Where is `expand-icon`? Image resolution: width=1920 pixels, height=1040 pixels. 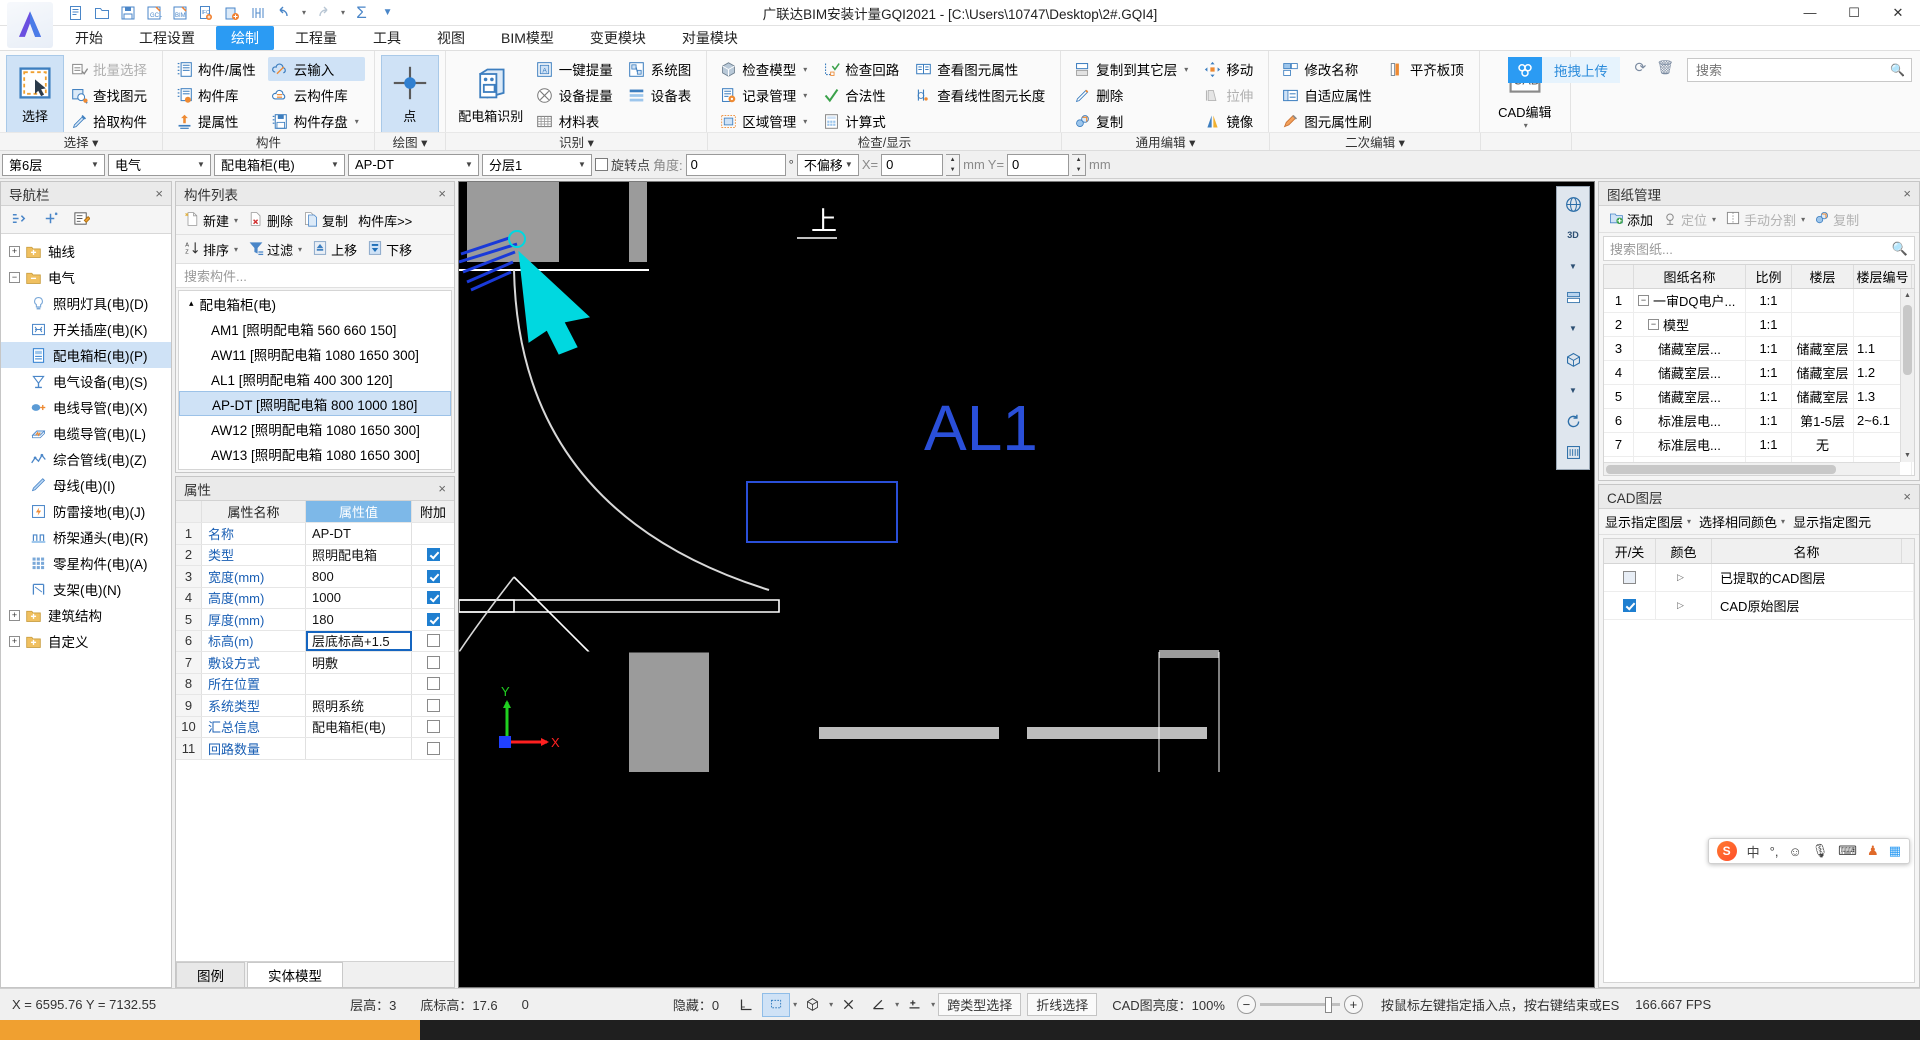
expand-icon is located at coordinates (50, 220).